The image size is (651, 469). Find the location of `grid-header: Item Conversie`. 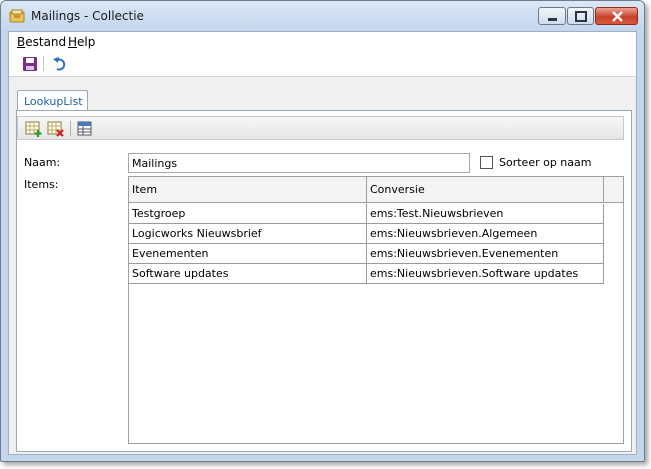

grid-header: Item Conversie is located at coordinates (376, 190).